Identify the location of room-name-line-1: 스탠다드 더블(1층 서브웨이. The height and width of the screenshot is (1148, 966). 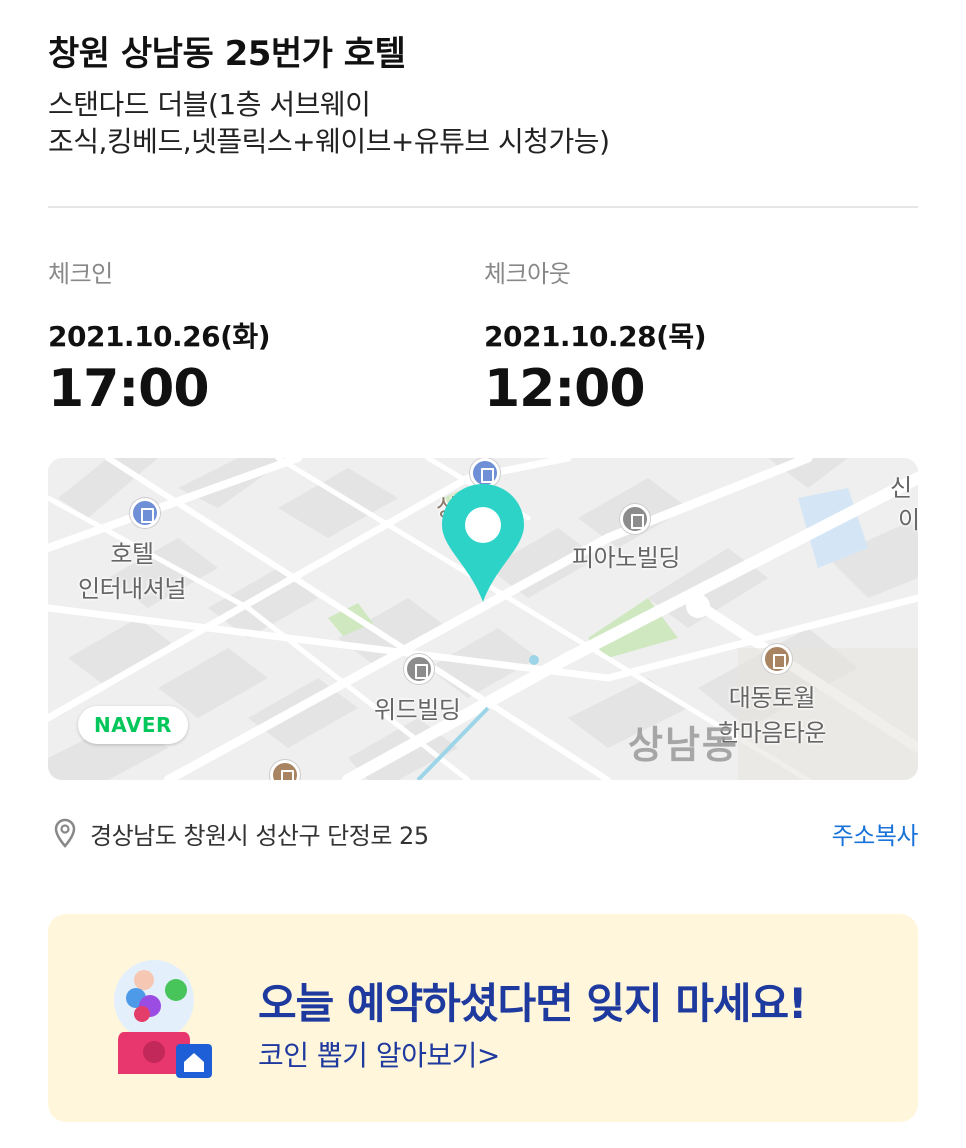
(209, 104).